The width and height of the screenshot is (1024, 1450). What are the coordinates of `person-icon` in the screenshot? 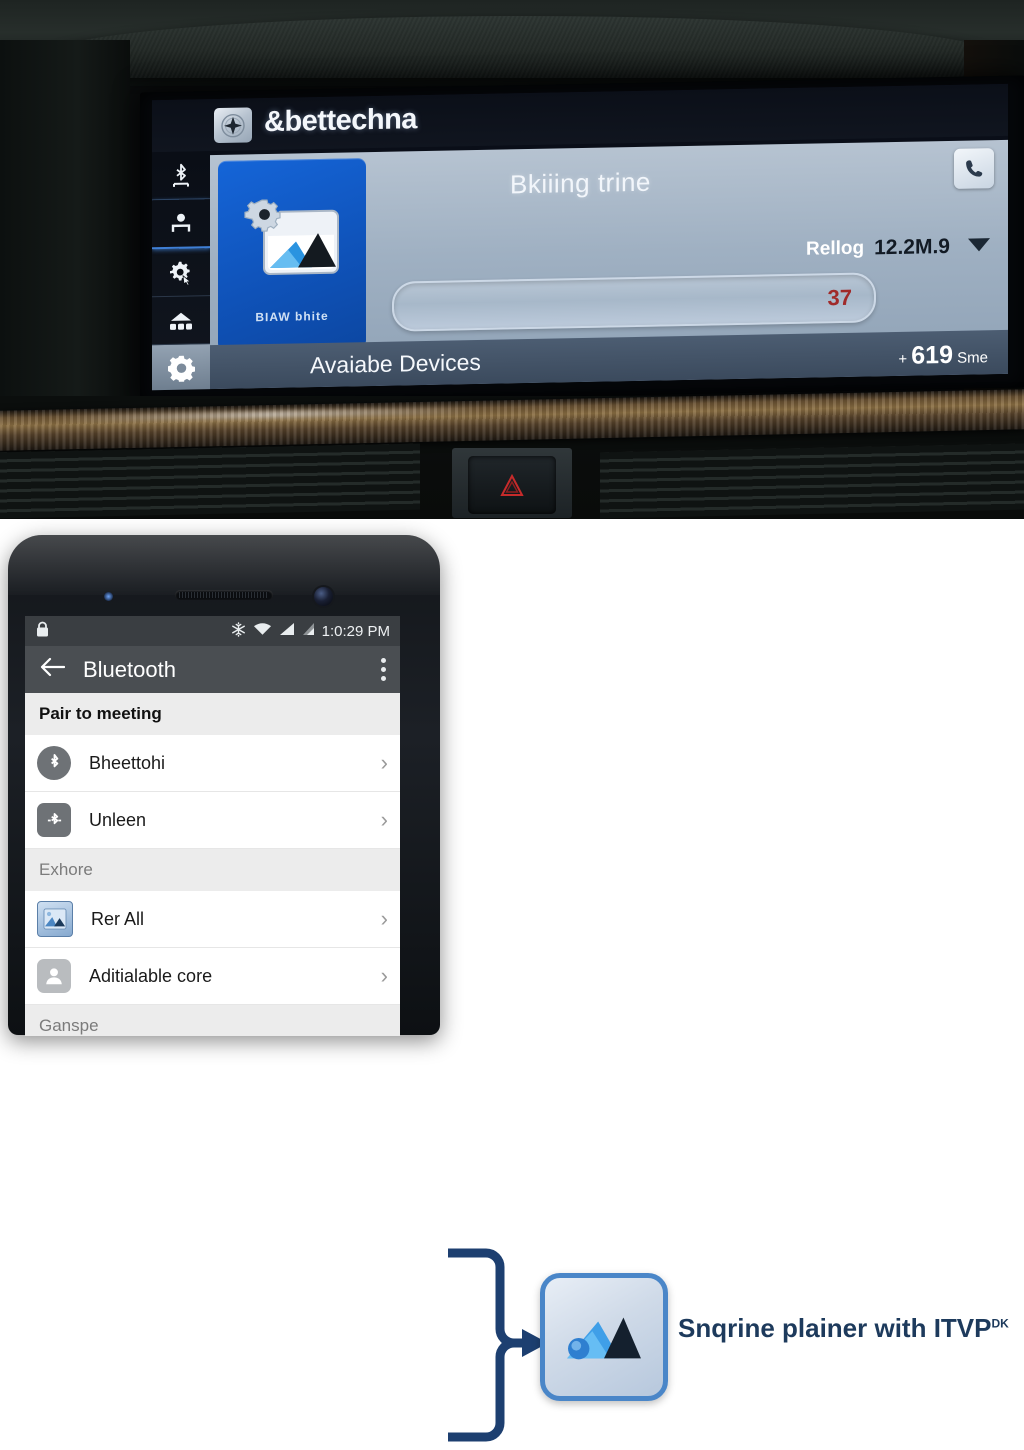 It's located at (181, 222).